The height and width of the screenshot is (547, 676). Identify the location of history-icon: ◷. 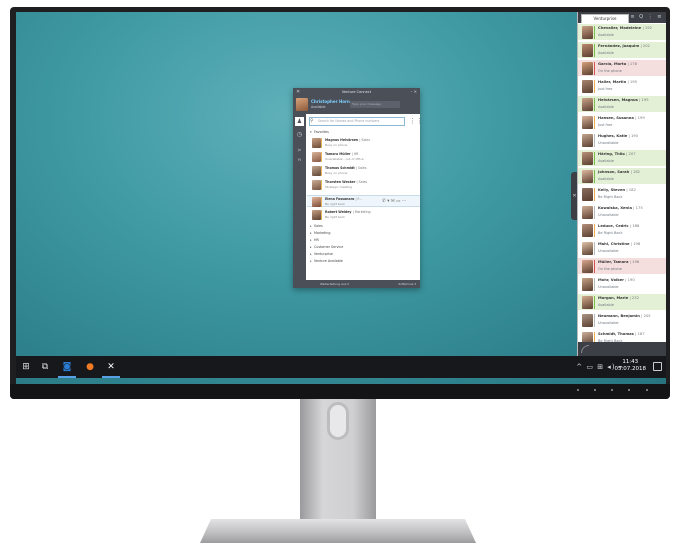
(299, 134).